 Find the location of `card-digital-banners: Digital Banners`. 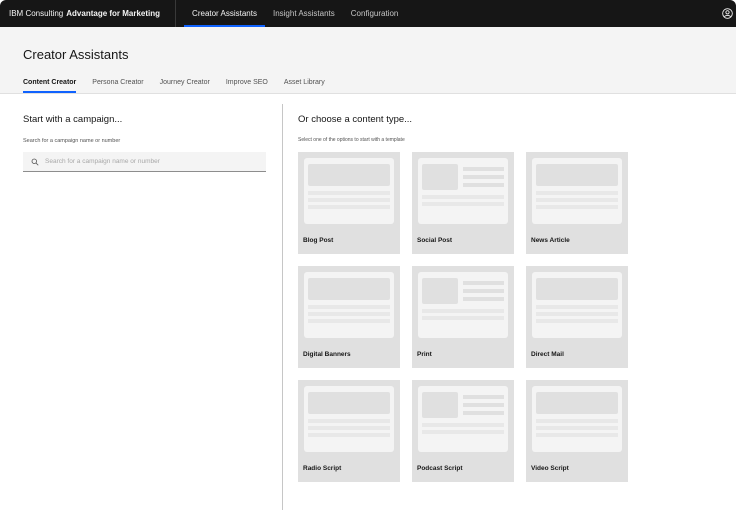

card-digital-banners: Digital Banners is located at coordinates (349, 317).